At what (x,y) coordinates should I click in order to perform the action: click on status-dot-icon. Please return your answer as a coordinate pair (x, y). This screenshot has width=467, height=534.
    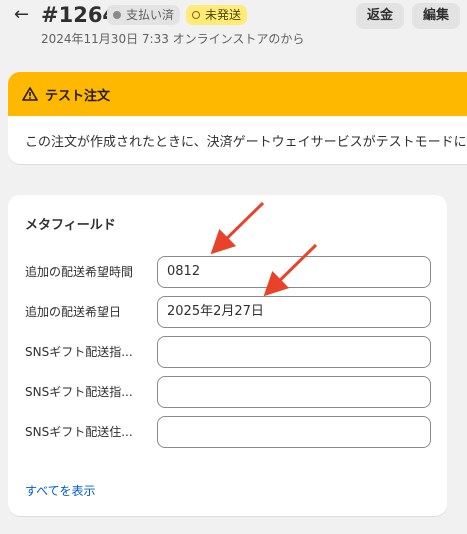
    Looking at the image, I should click on (117, 15).